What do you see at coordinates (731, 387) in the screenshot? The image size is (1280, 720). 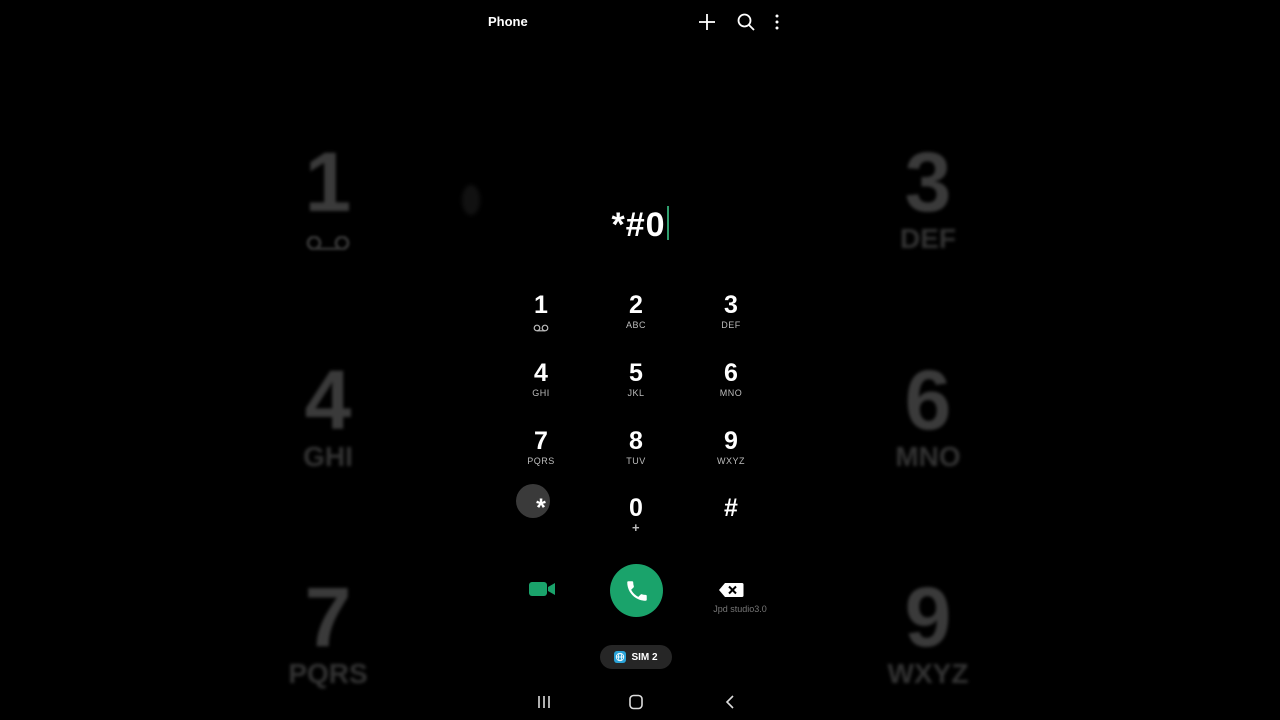 I see `key-6: 6 MNO` at bounding box center [731, 387].